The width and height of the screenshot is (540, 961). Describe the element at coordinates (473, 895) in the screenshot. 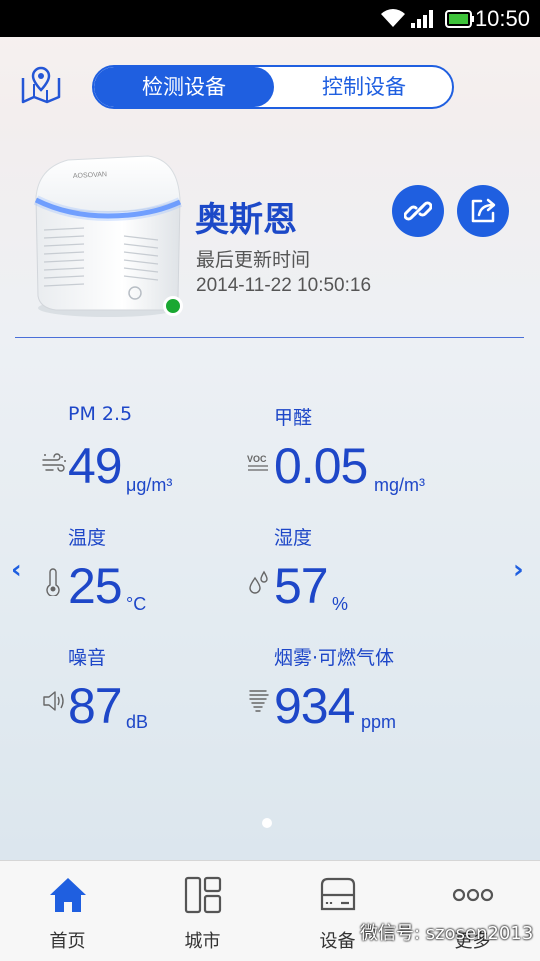

I see `more-icon` at that location.